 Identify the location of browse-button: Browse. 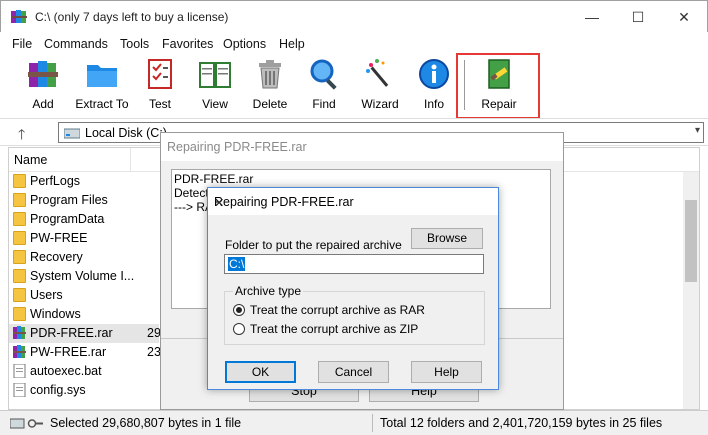
(447, 238).